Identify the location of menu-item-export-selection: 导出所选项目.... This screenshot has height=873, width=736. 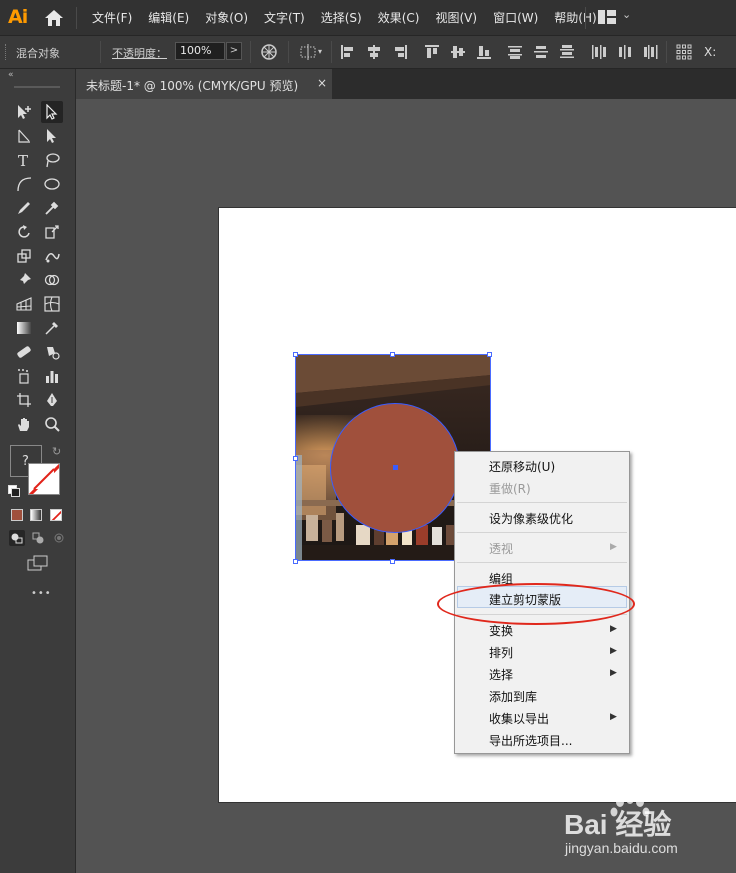
(530, 740).